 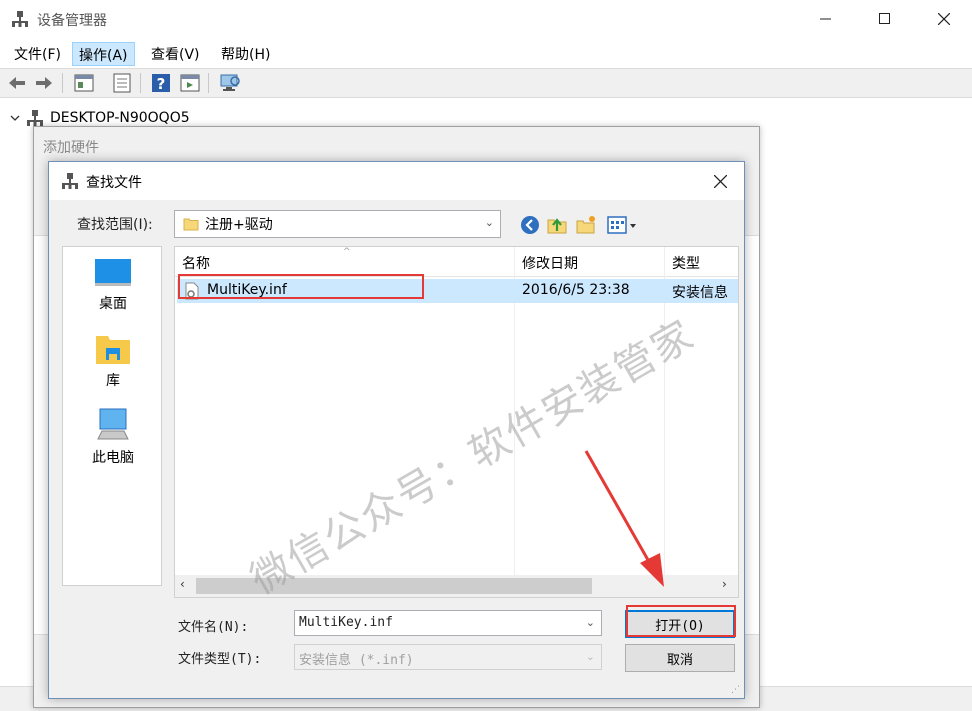 I want to click on minimize-icon, so click(x=825, y=19).